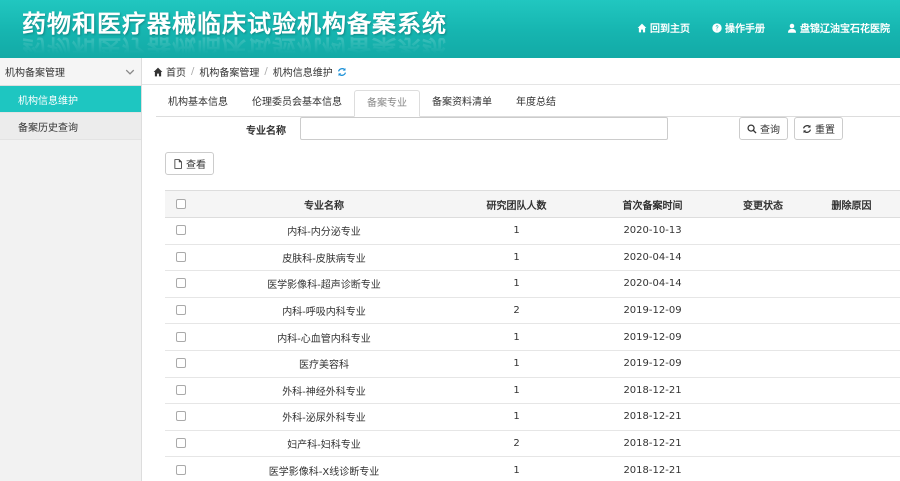  Describe the element at coordinates (297, 103) in the screenshot. I see `tab-ethics-committee: 伦理委员会基本信息` at that location.